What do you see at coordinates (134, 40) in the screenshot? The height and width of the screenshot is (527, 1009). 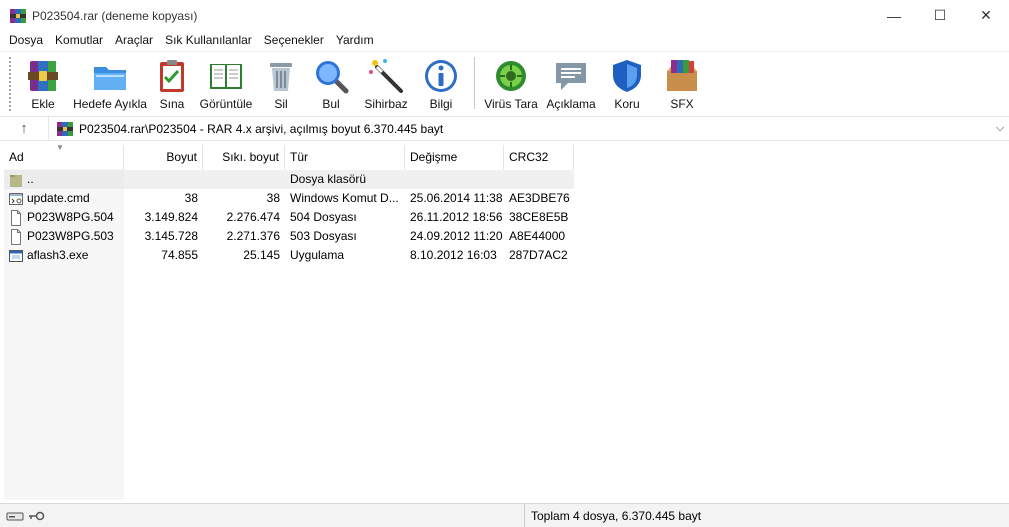 I see `menu-araclar: Araçlar` at bounding box center [134, 40].